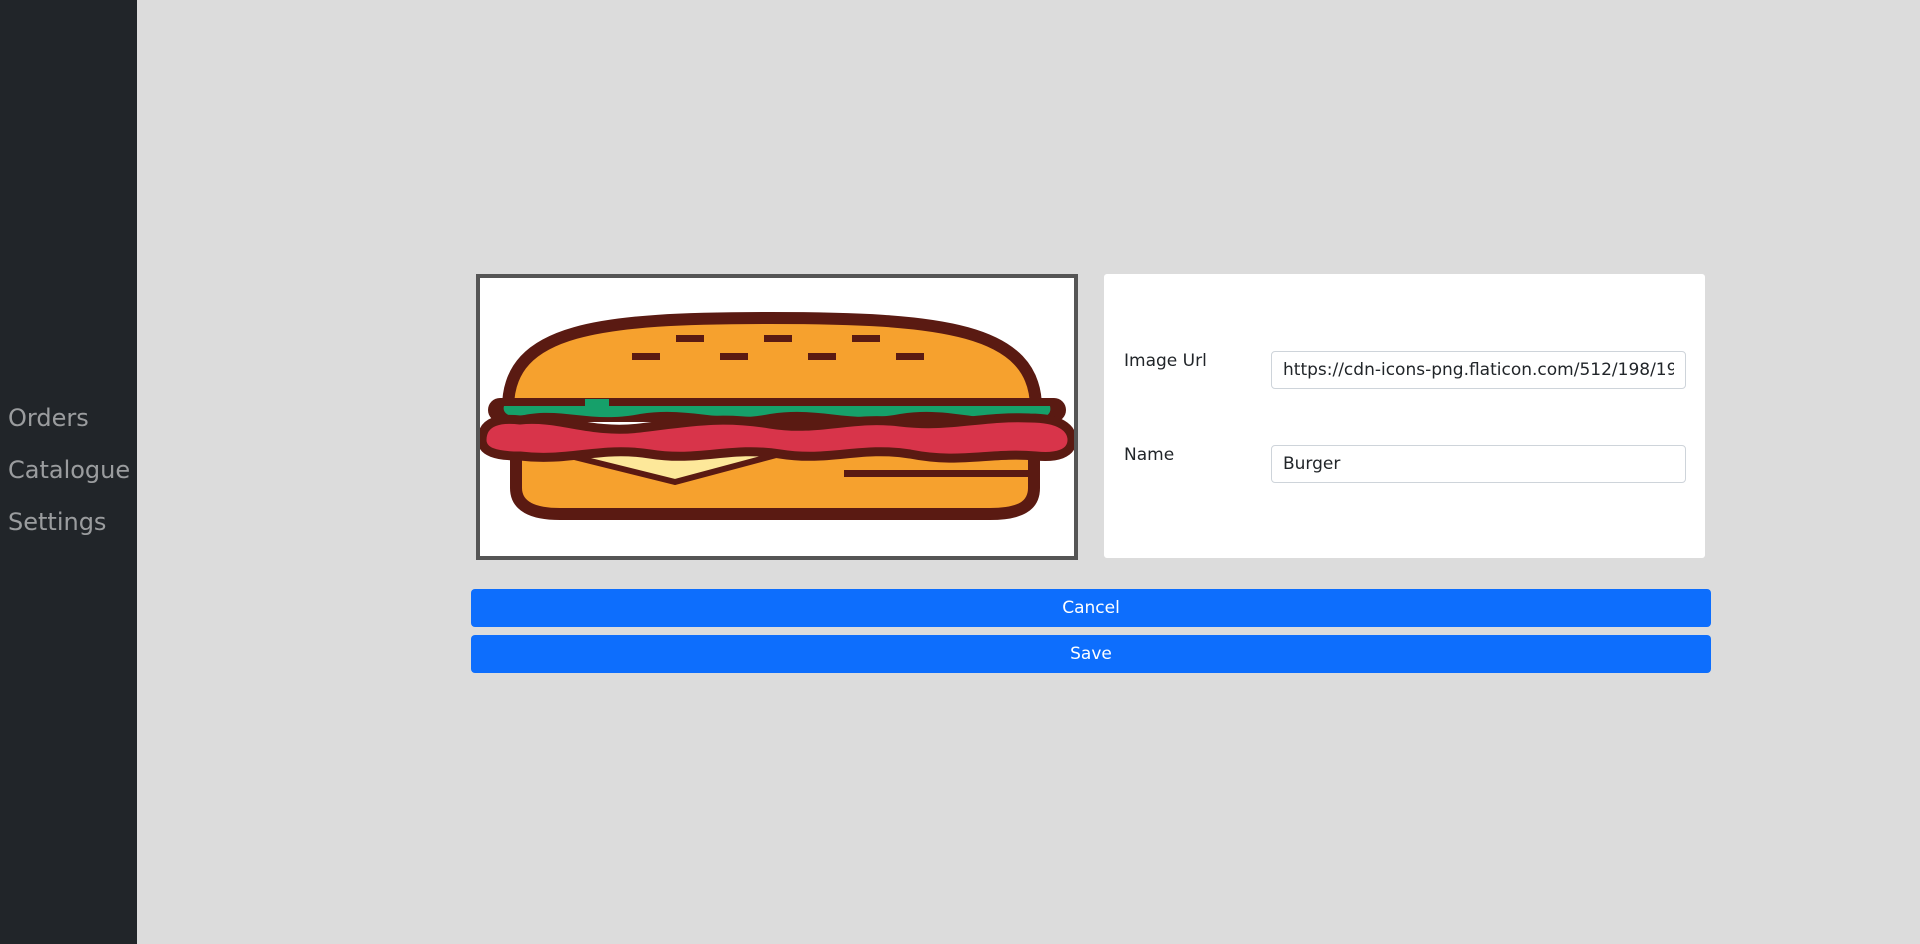 The width and height of the screenshot is (1920, 944). What do you see at coordinates (69, 522) in the screenshot?
I see `sidebar-item-settings: Settings` at bounding box center [69, 522].